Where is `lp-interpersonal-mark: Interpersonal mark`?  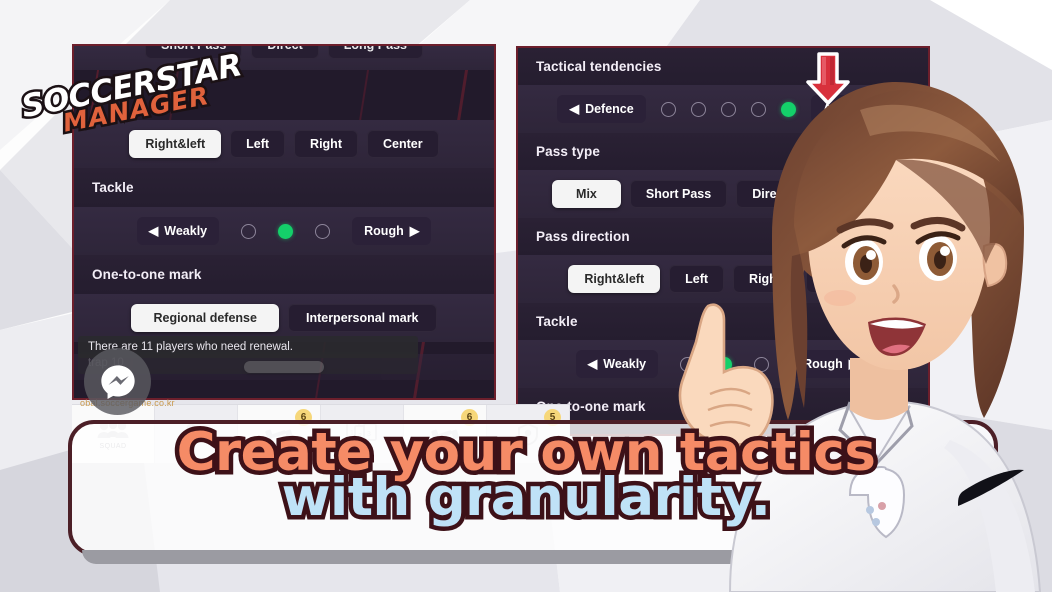
lp-interpersonal-mark: Interpersonal mark is located at coordinates (362, 318).